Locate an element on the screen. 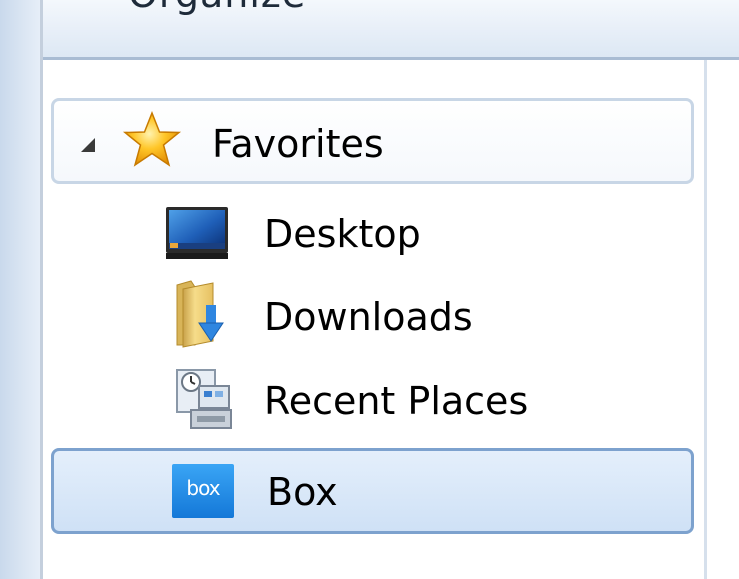 Image resolution: width=739 pixels, height=579 pixels. recent-places-label: Recent Places is located at coordinates (396, 401).